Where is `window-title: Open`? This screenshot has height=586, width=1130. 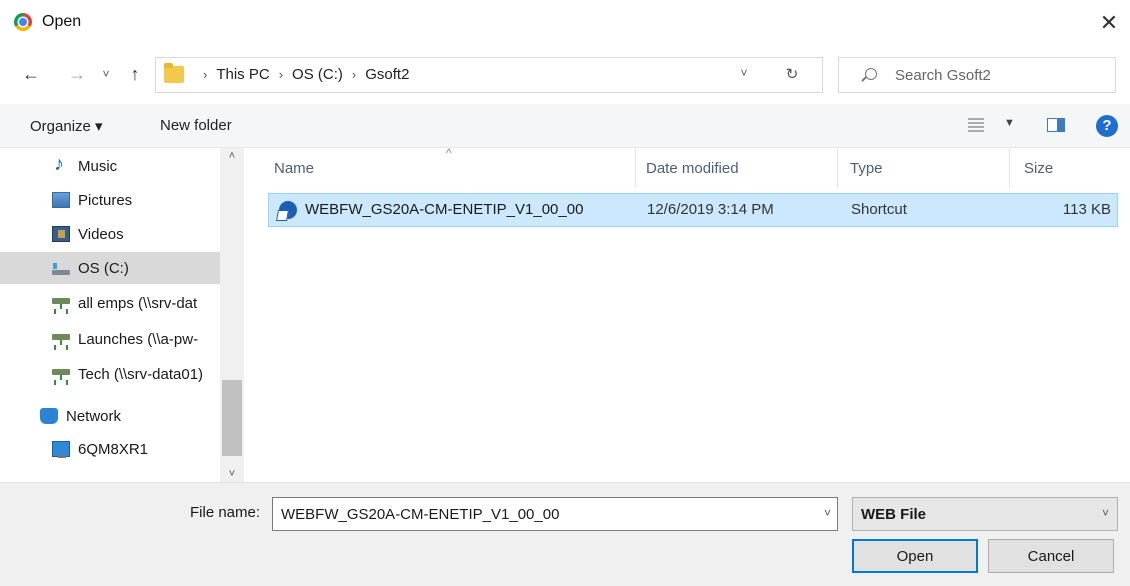
window-title: Open is located at coordinates (62, 21).